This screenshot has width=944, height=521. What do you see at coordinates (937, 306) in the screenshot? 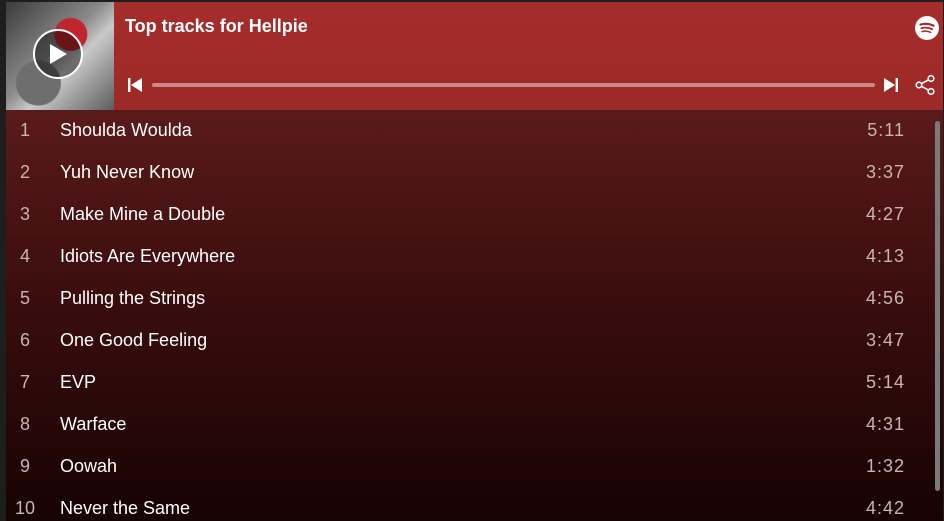
I see `scrollbar-thumb` at bounding box center [937, 306].